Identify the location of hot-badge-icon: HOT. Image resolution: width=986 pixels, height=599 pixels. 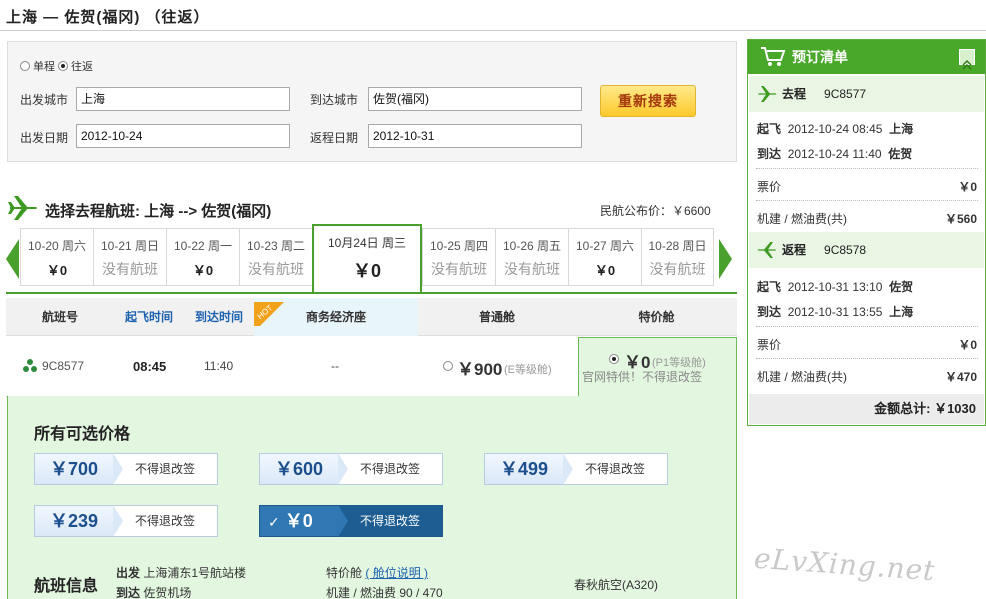
(269, 314).